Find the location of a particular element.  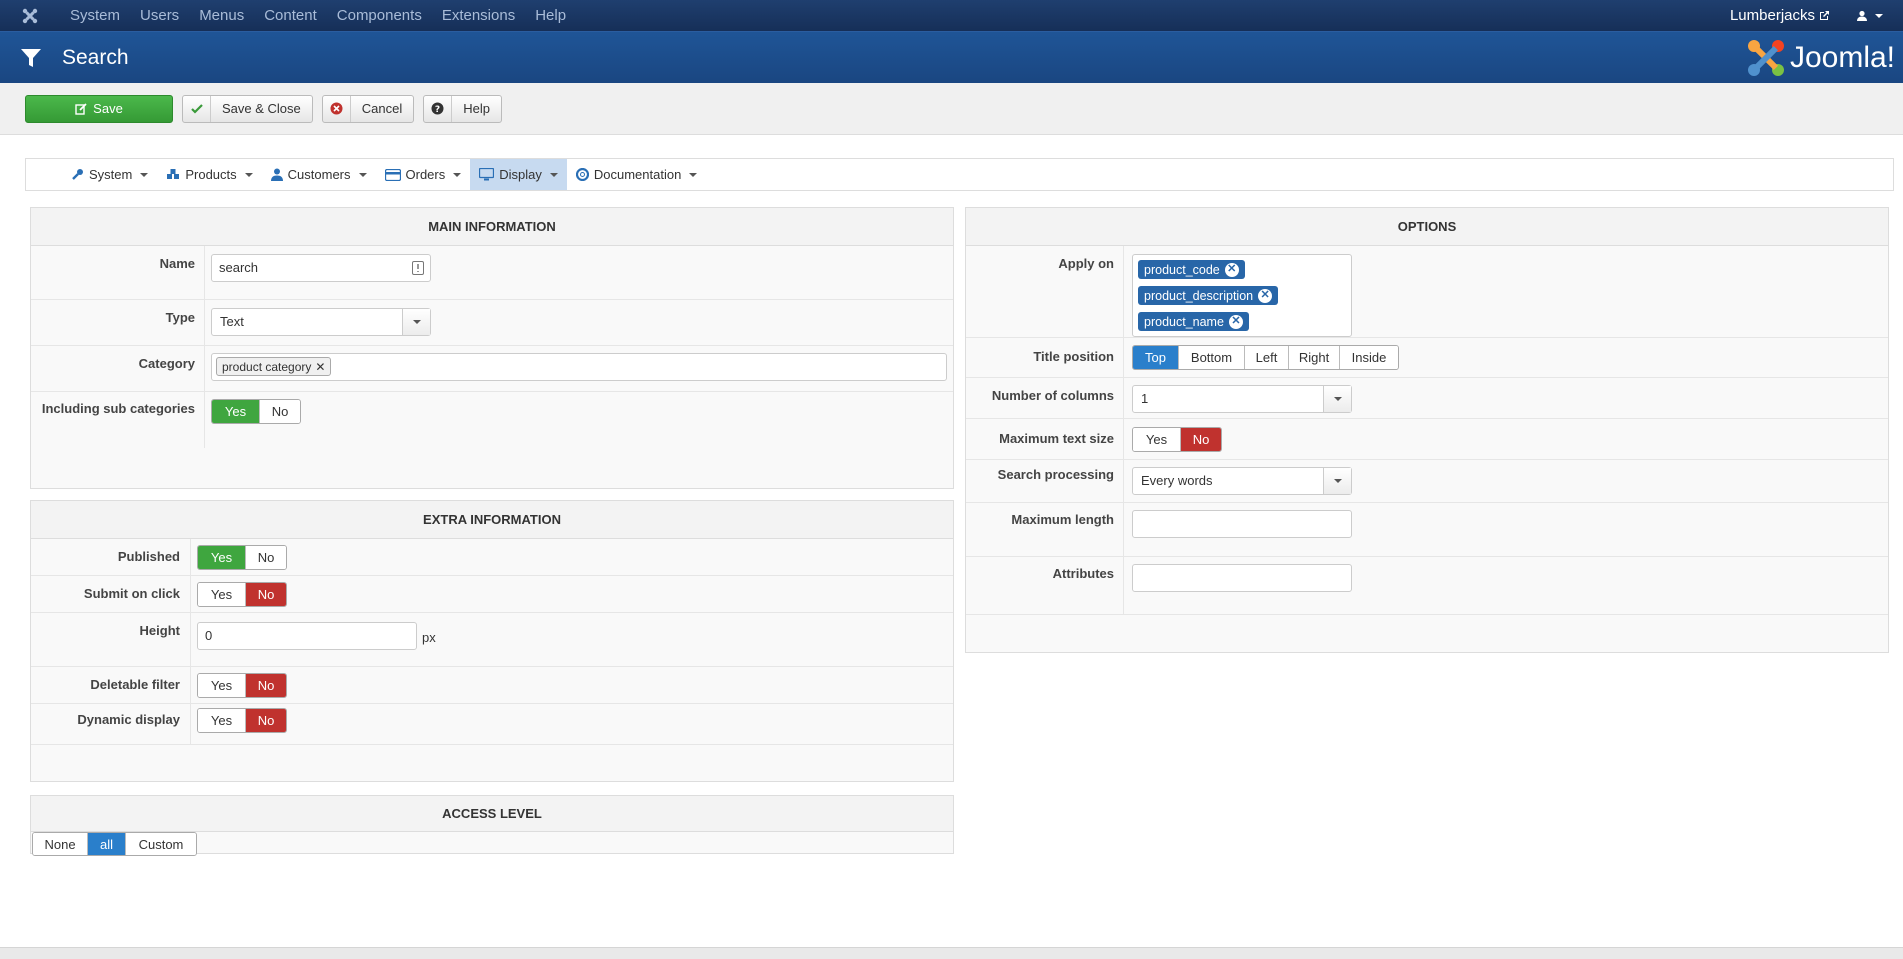

save-button: Save is located at coordinates (99, 108).